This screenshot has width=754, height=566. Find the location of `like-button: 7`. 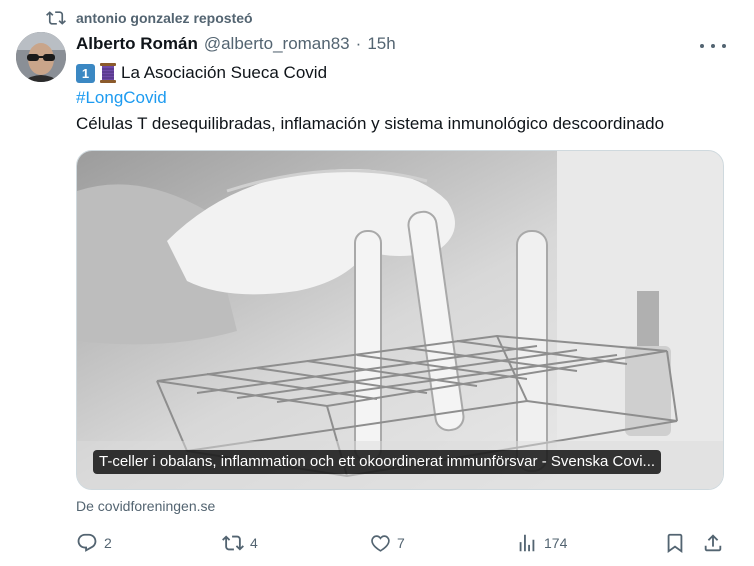

like-button: 7 is located at coordinates (387, 543).